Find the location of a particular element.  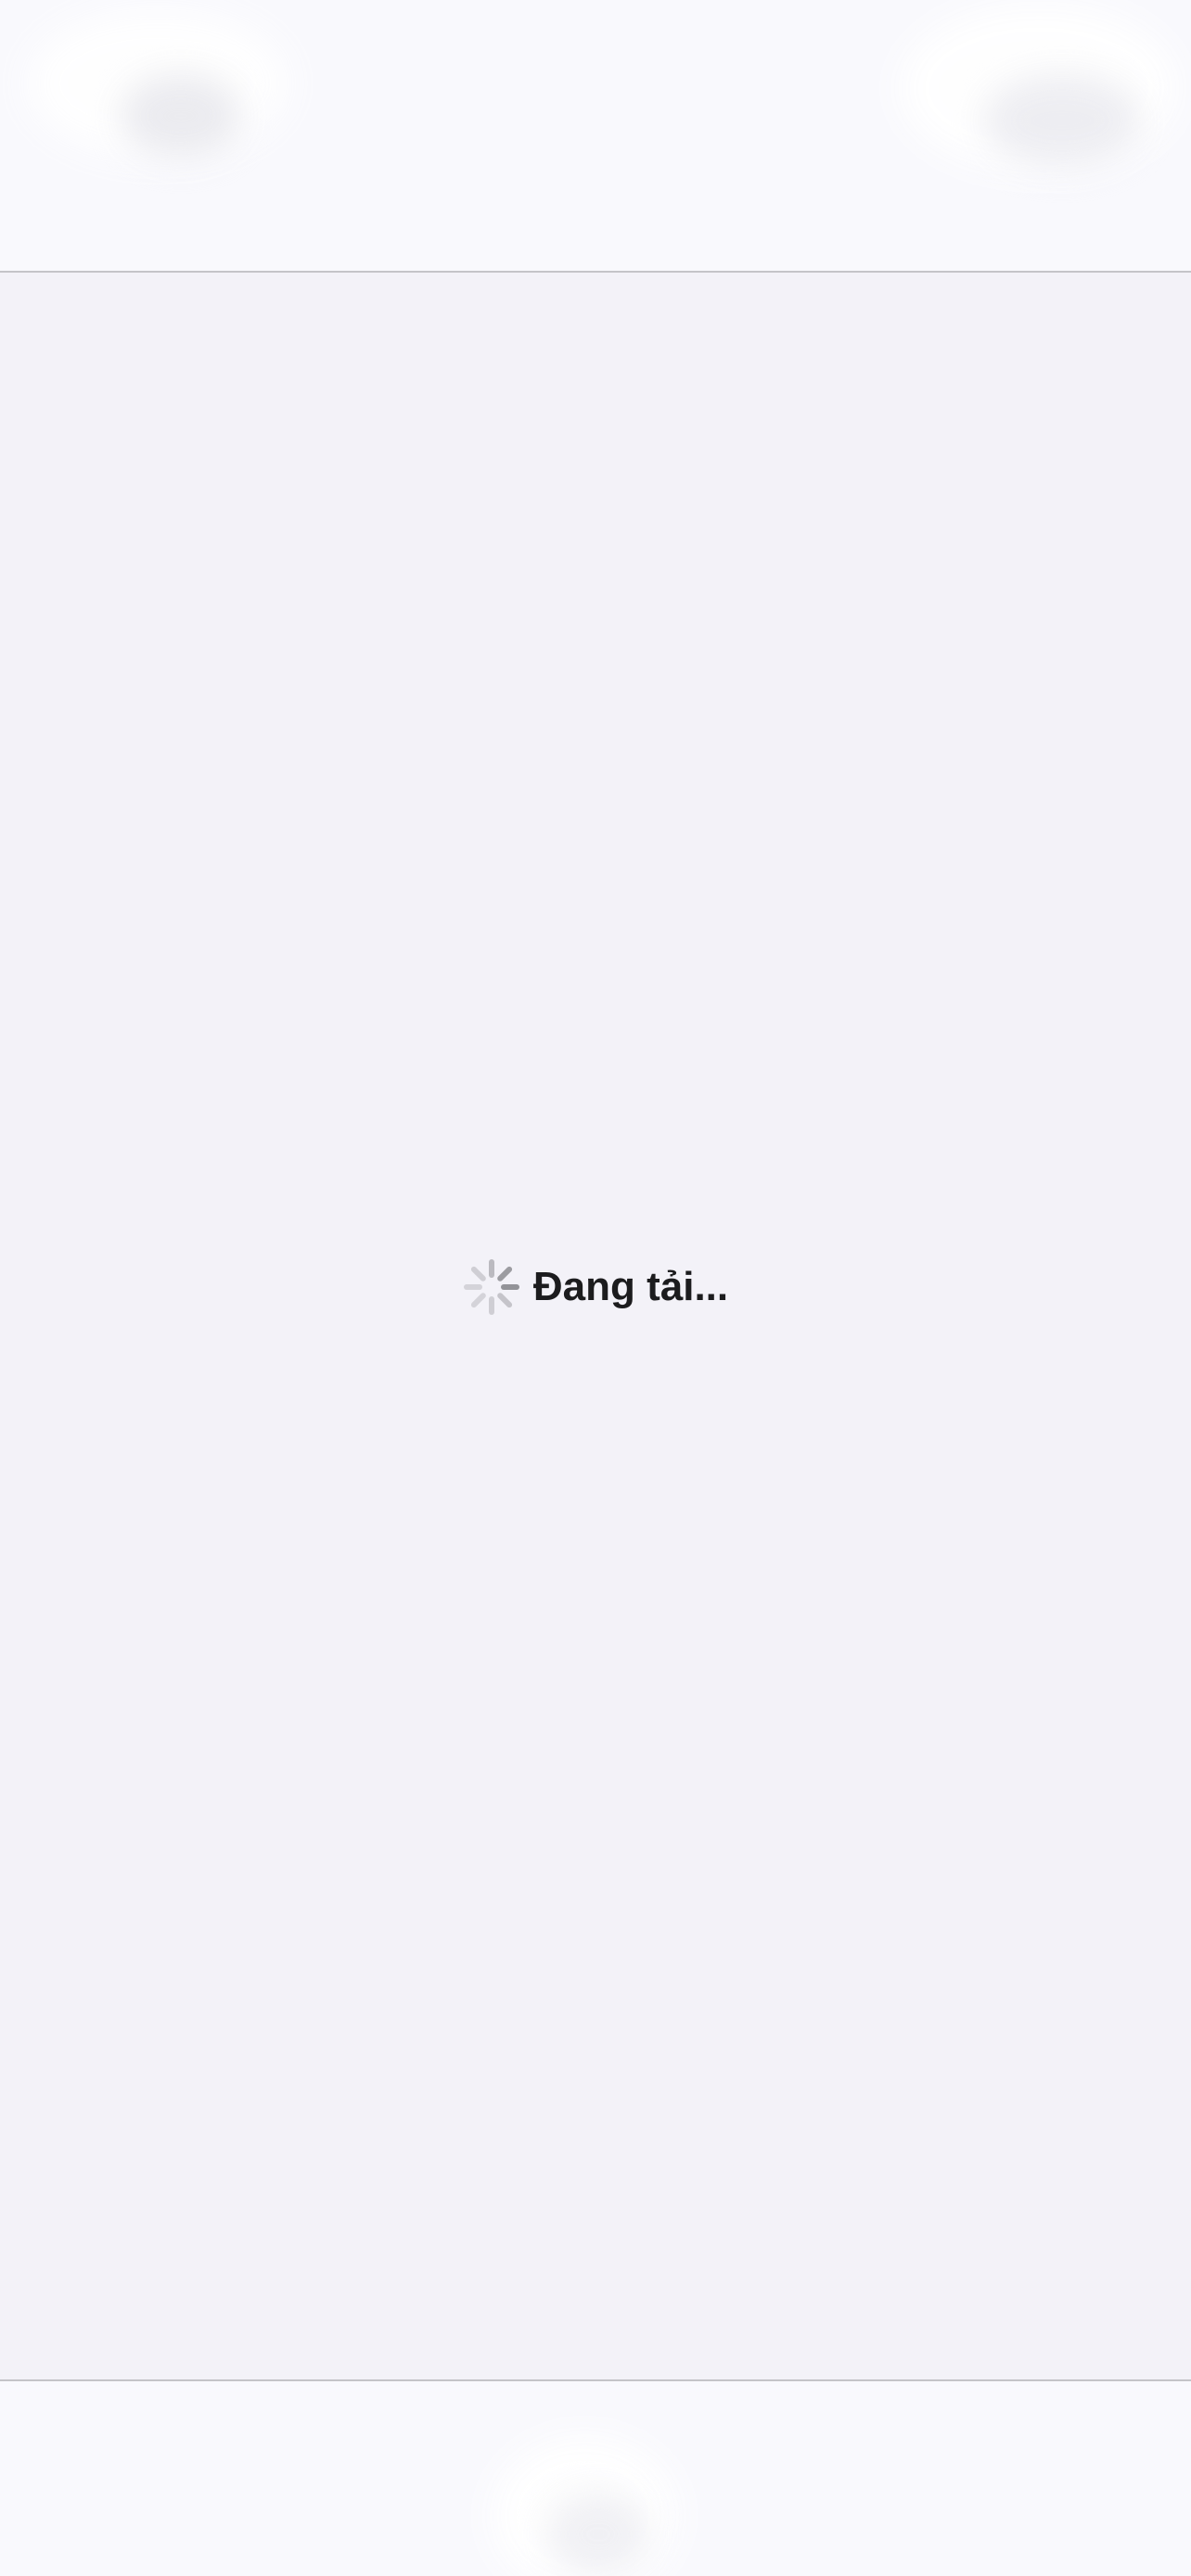

blurred-nav-icon-right is located at coordinates (1062, 120).